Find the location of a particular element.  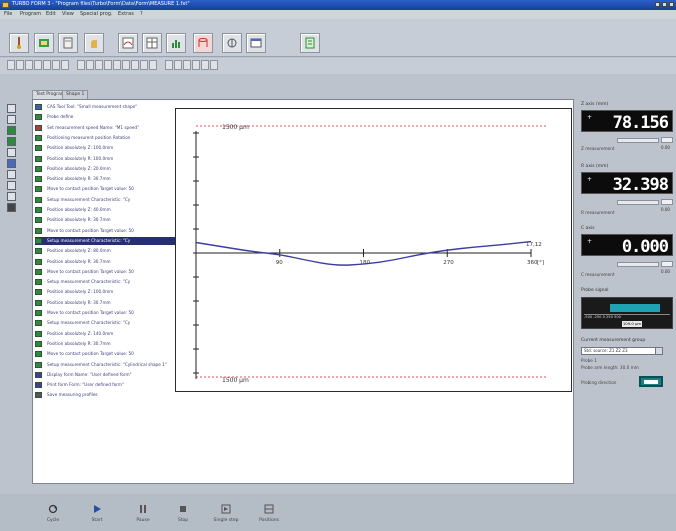

form-icon is located at coordinates (128, 43).